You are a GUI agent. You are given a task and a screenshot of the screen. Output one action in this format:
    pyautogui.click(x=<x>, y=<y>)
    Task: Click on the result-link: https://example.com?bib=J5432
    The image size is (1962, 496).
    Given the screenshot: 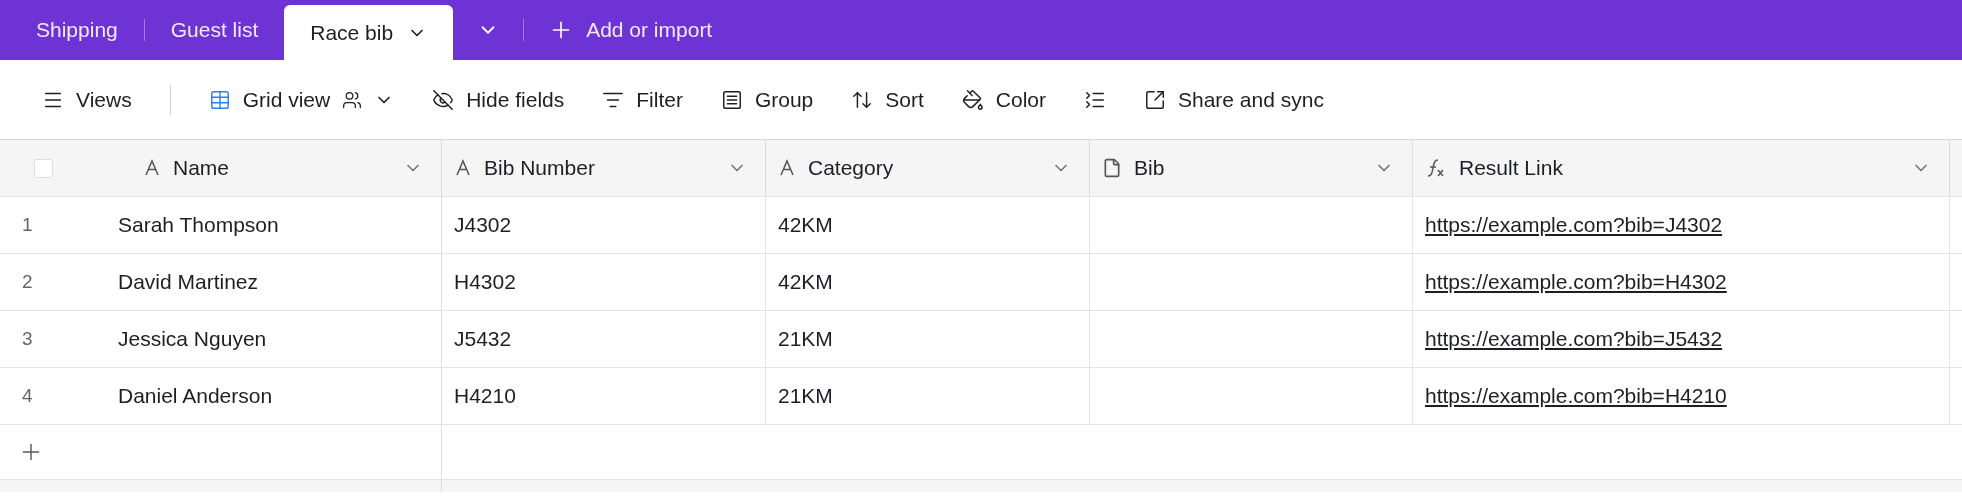 What is the action you would take?
    pyautogui.click(x=1574, y=339)
    